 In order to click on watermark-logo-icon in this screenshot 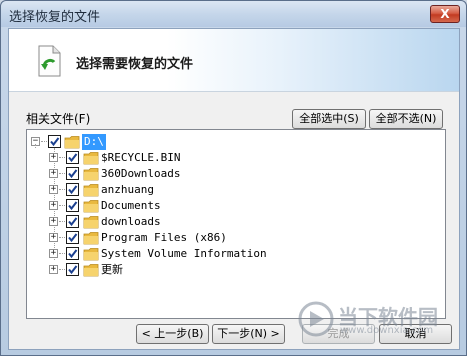, I will do `click(316, 319)`.